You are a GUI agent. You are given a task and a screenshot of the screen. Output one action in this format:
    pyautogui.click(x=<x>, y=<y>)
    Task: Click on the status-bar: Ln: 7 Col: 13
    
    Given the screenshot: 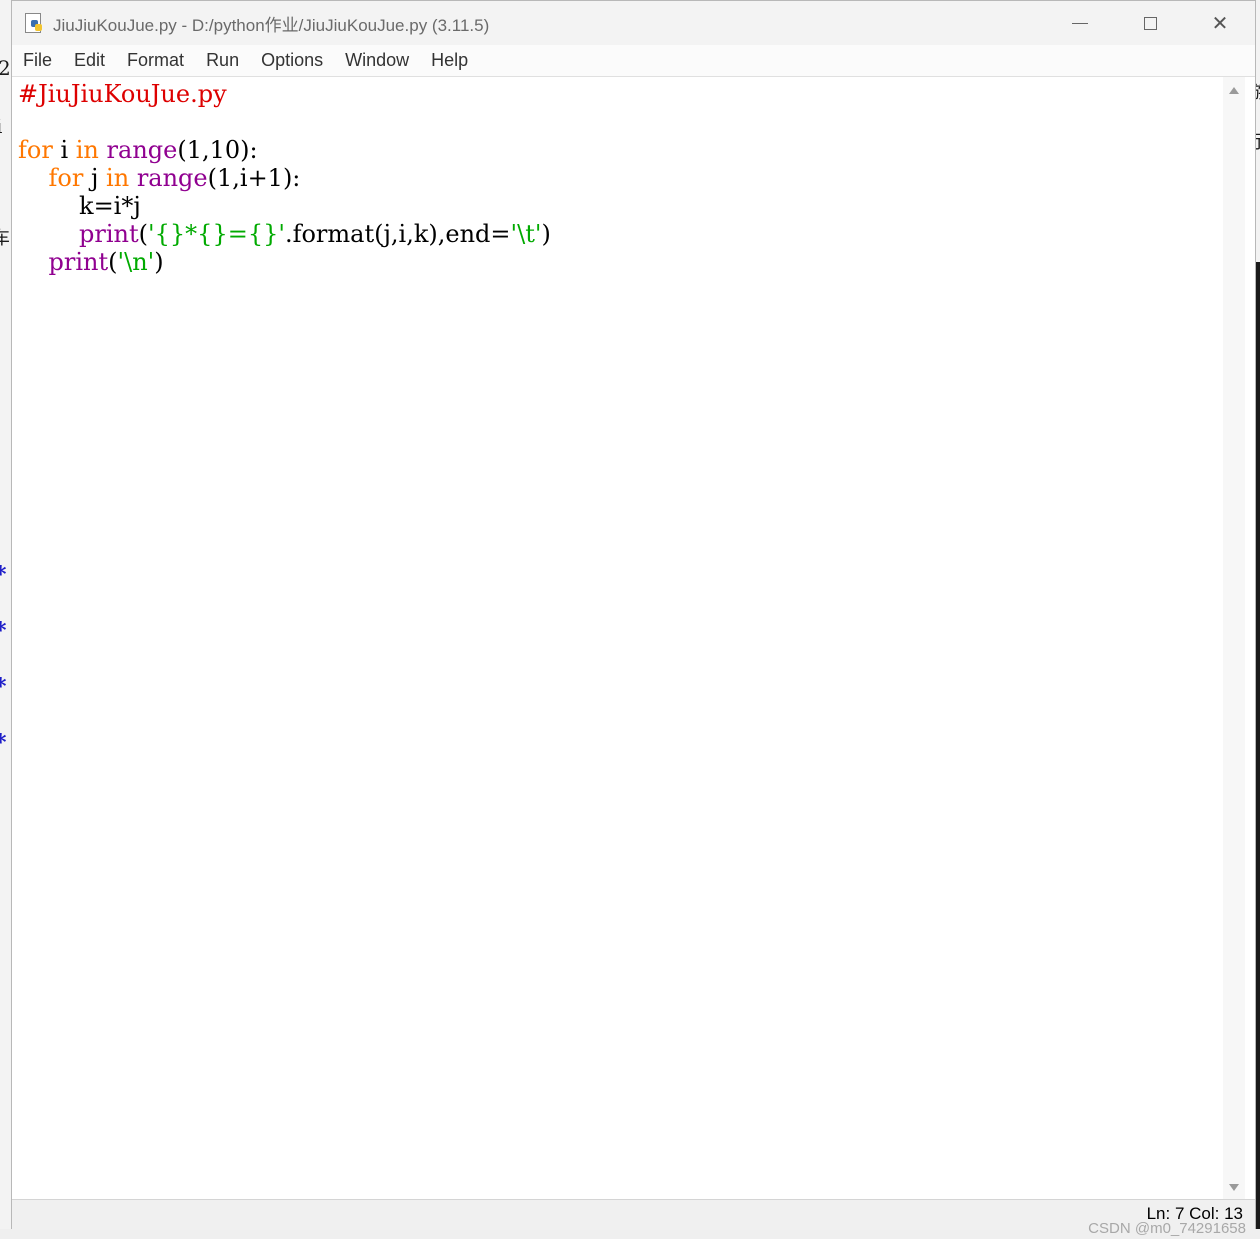 What is the action you would take?
    pyautogui.click(x=633, y=1214)
    